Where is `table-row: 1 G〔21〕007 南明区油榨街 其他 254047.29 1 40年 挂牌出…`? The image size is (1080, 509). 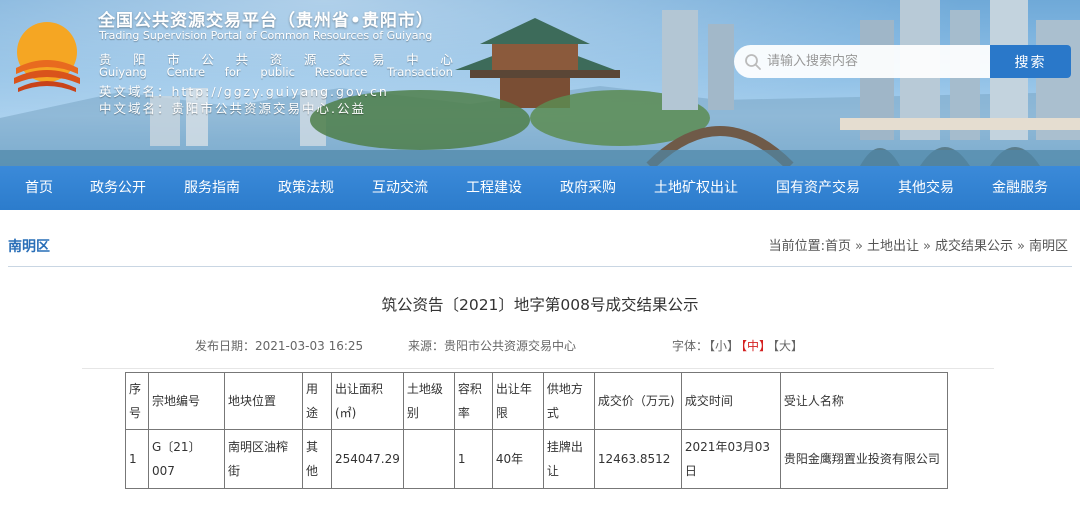
table-row: 1 G〔21〕007 南明区油榨街 其他 254047.29 1 40年 挂牌出… is located at coordinates (536, 459).